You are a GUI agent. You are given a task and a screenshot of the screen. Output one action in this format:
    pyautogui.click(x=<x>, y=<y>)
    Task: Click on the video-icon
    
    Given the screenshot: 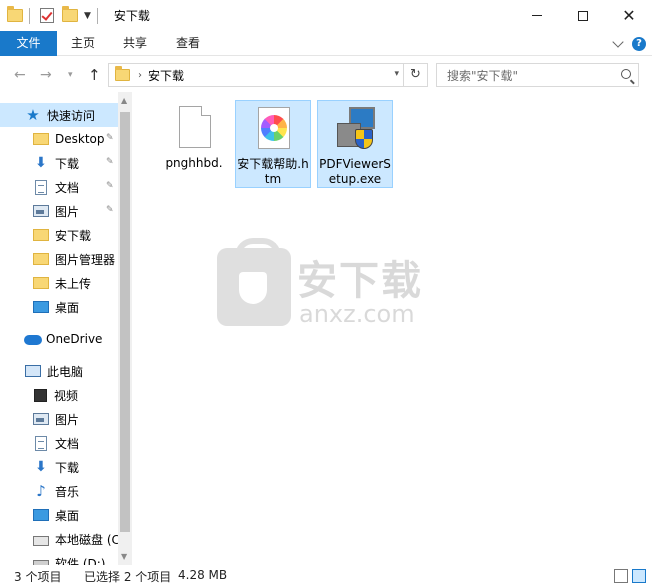 What is the action you would take?
    pyautogui.click(x=40, y=395)
    